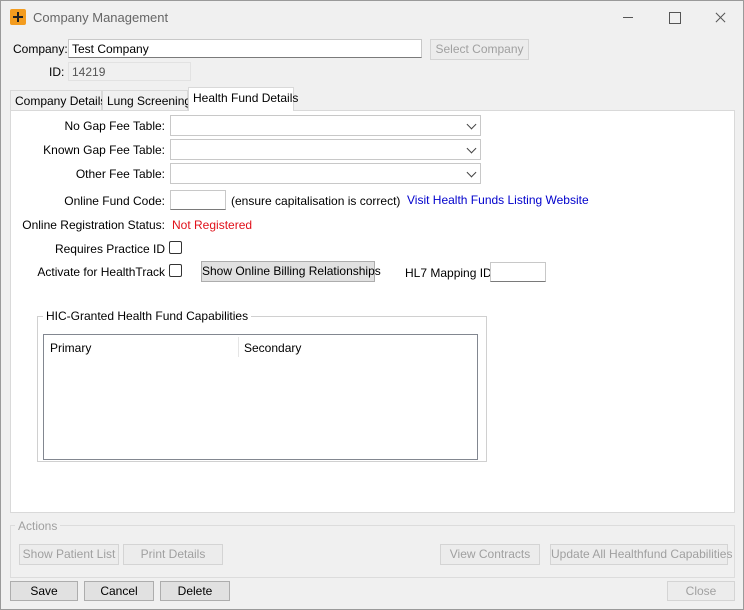  What do you see at coordinates (260, 397) in the screenshot?
I see `capabilities-list: Primary Secondary` at bounding box center [260, 397].